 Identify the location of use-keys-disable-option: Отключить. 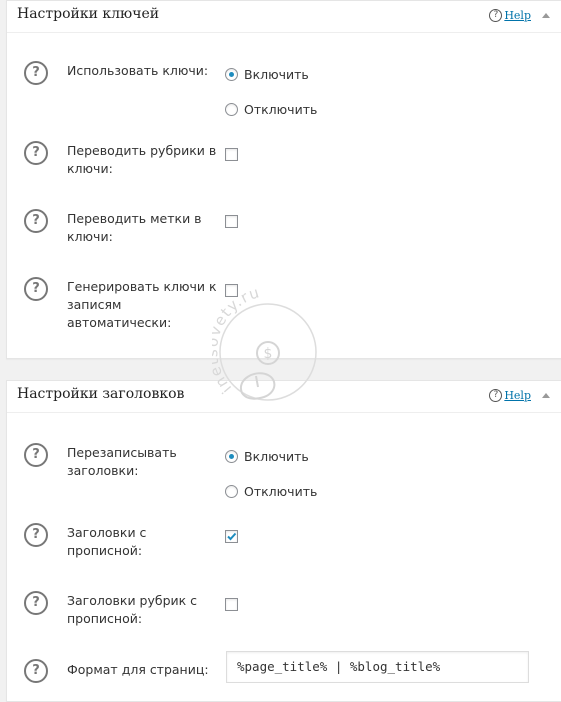
(271, 109).